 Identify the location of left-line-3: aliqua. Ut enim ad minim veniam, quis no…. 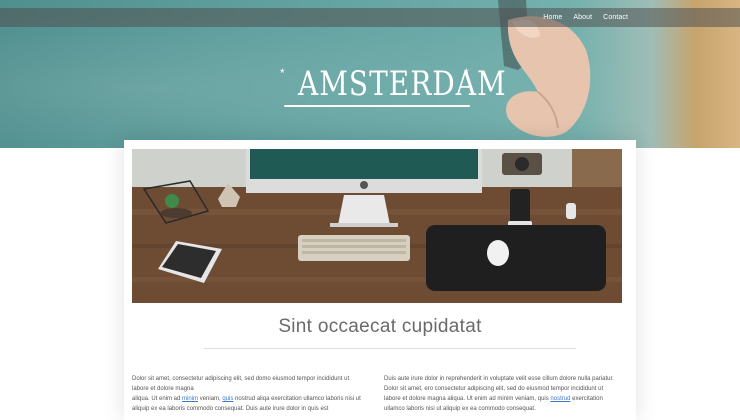
(255, 399).